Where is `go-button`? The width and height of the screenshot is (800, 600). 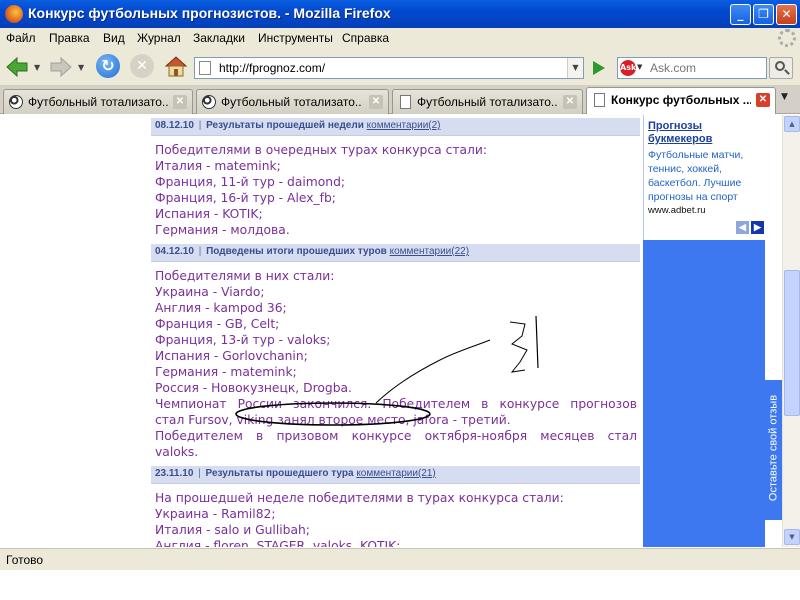 go-button is located at coordinates (598, 68).